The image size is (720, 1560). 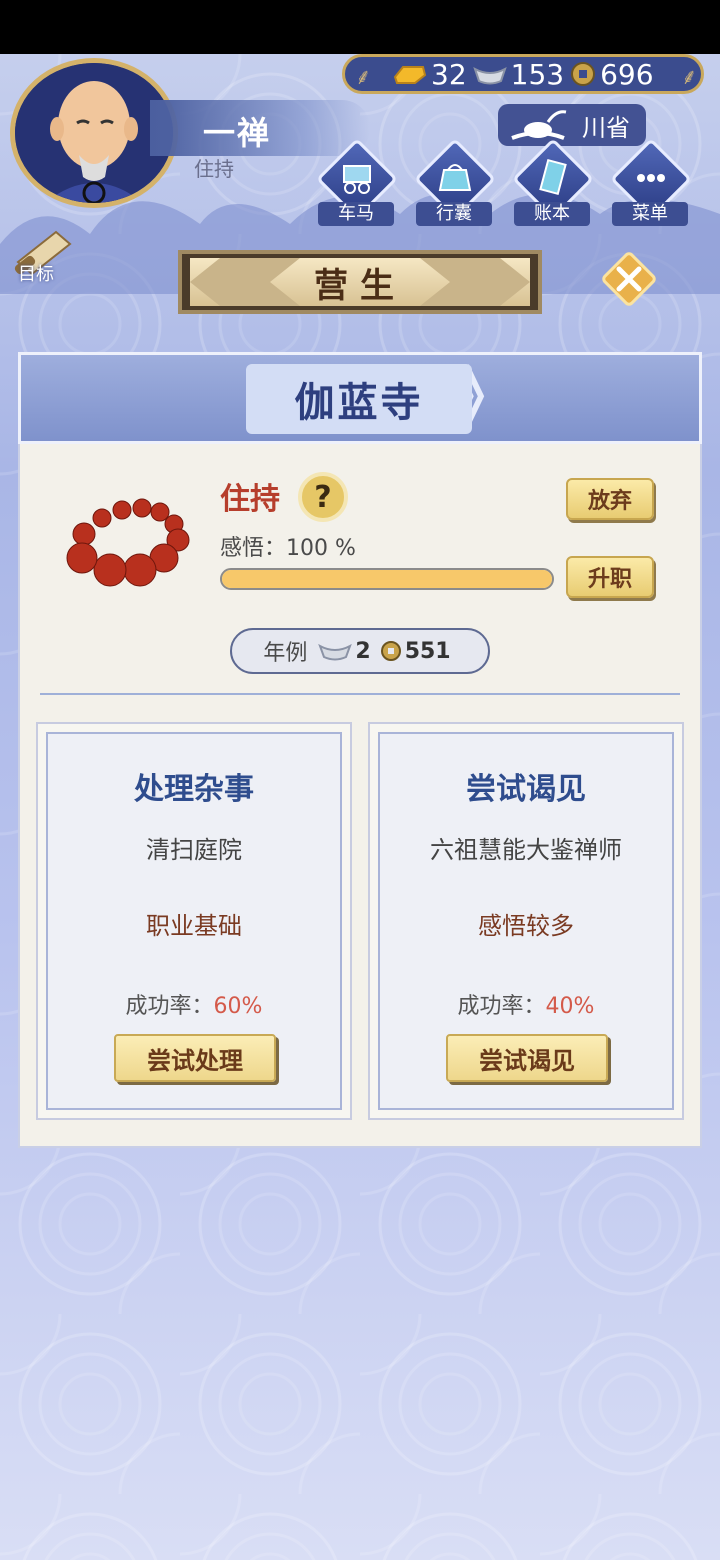 I want to click on help-button: ?, so click(x=323, y=497).